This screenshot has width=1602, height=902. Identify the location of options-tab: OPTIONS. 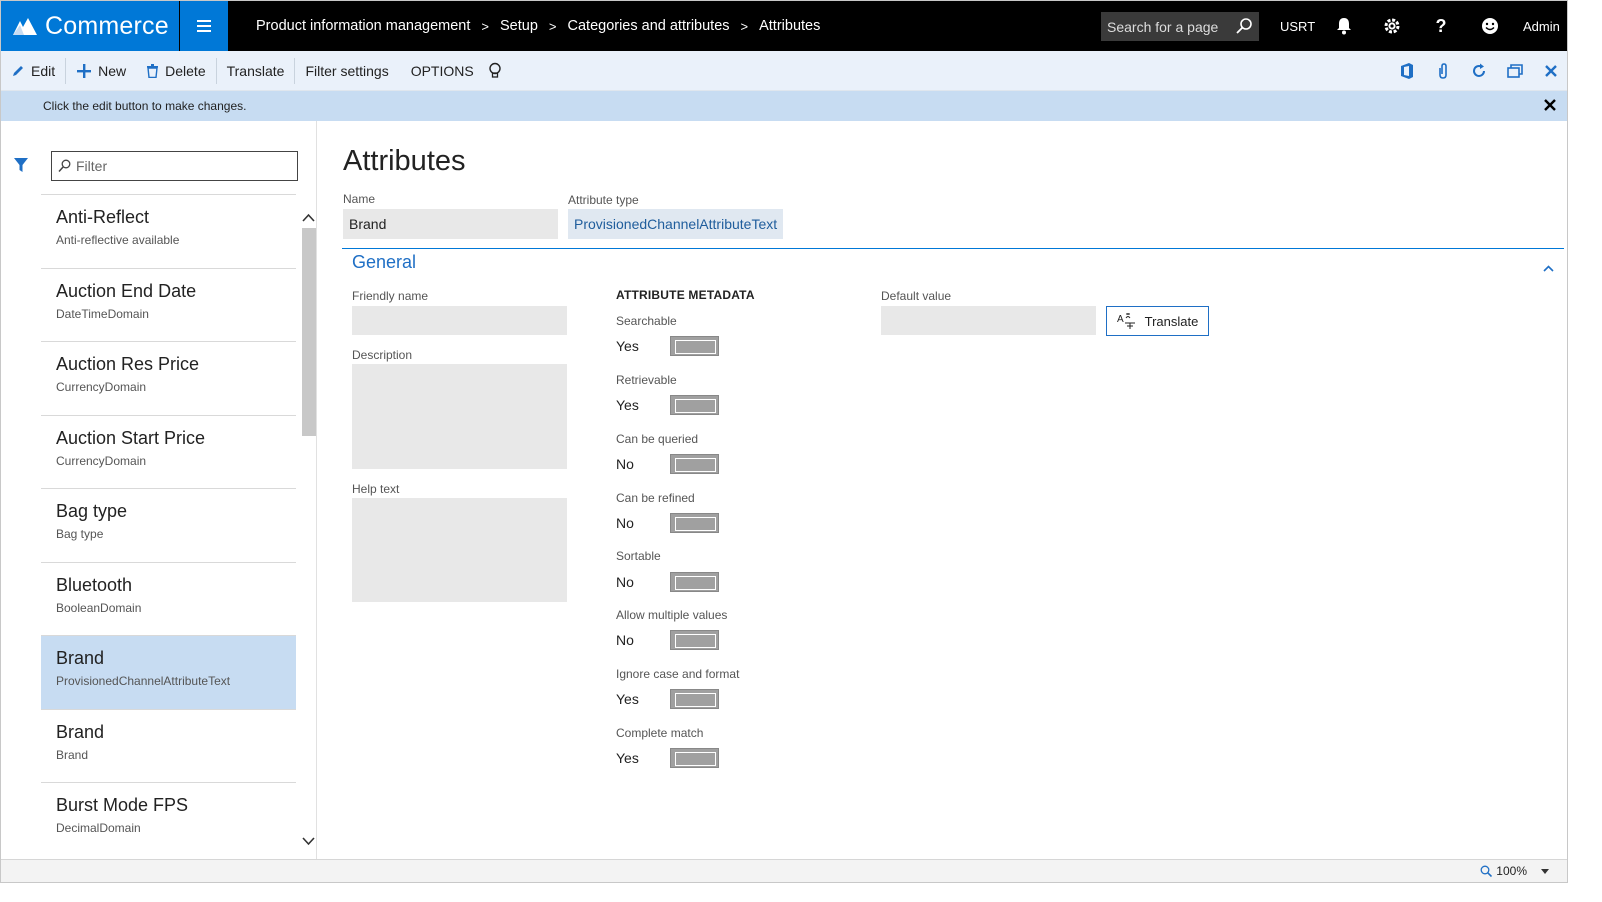
(441, 71).